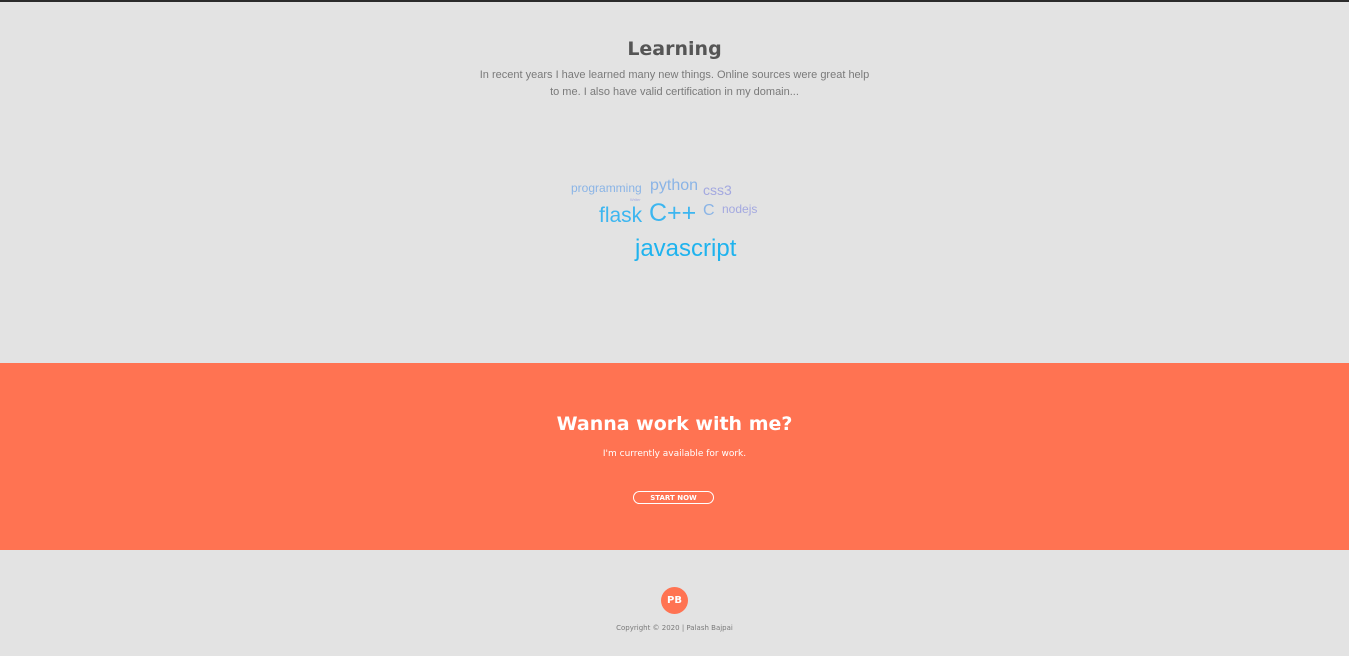 The width and height of the screenshot is (1349, 656). I want to click on cta-subtitle: I'm currently available for work., so click(674, 454).